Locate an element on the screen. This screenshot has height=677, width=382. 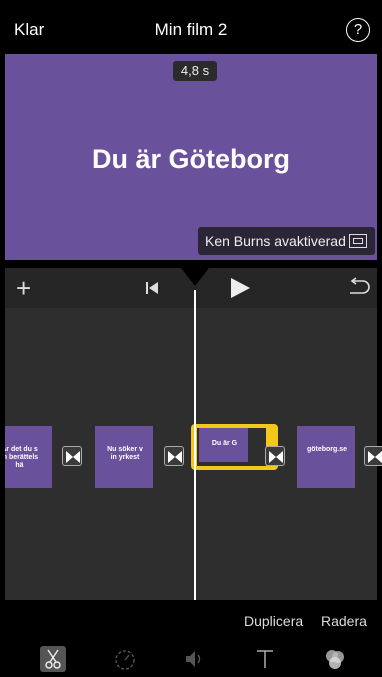
filter-icon is located at coordinates (335, 659).